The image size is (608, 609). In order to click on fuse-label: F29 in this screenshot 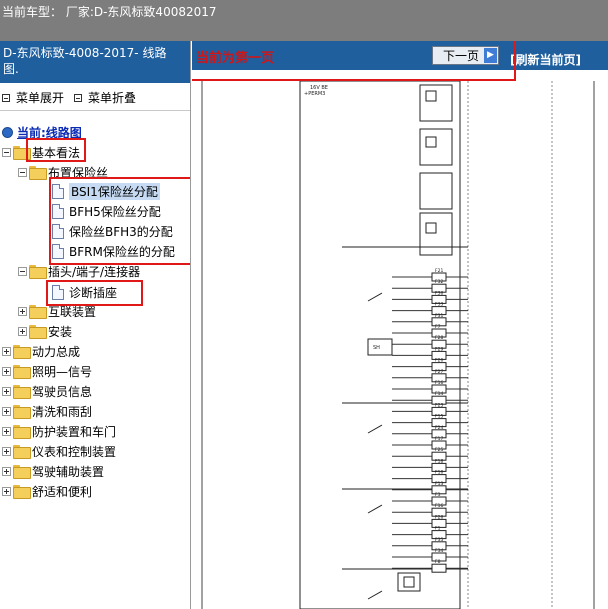, I will do `click(439, 349)`.